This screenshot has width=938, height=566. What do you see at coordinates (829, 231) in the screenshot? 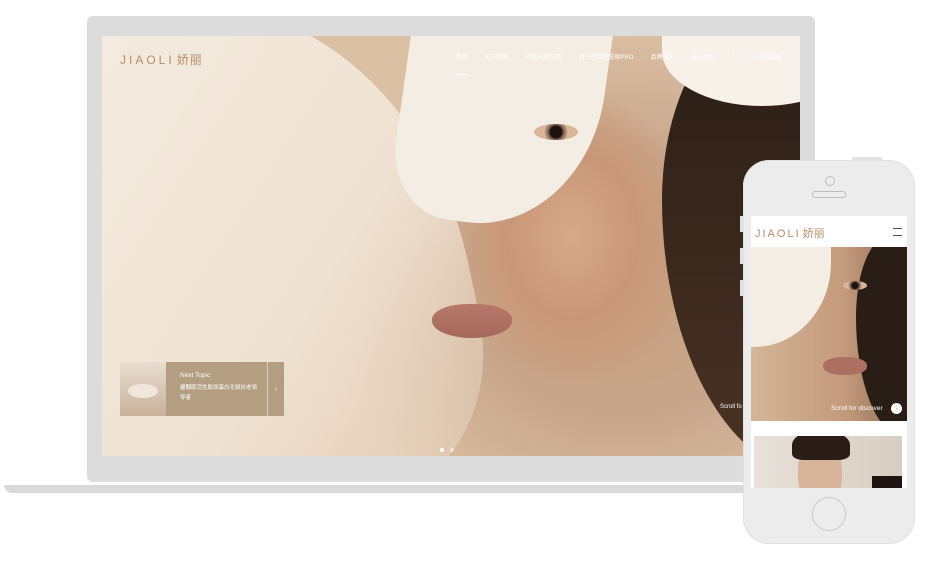
I see `mobile-header: JIAOLI 娇丽` at bounding box center [829, 231].